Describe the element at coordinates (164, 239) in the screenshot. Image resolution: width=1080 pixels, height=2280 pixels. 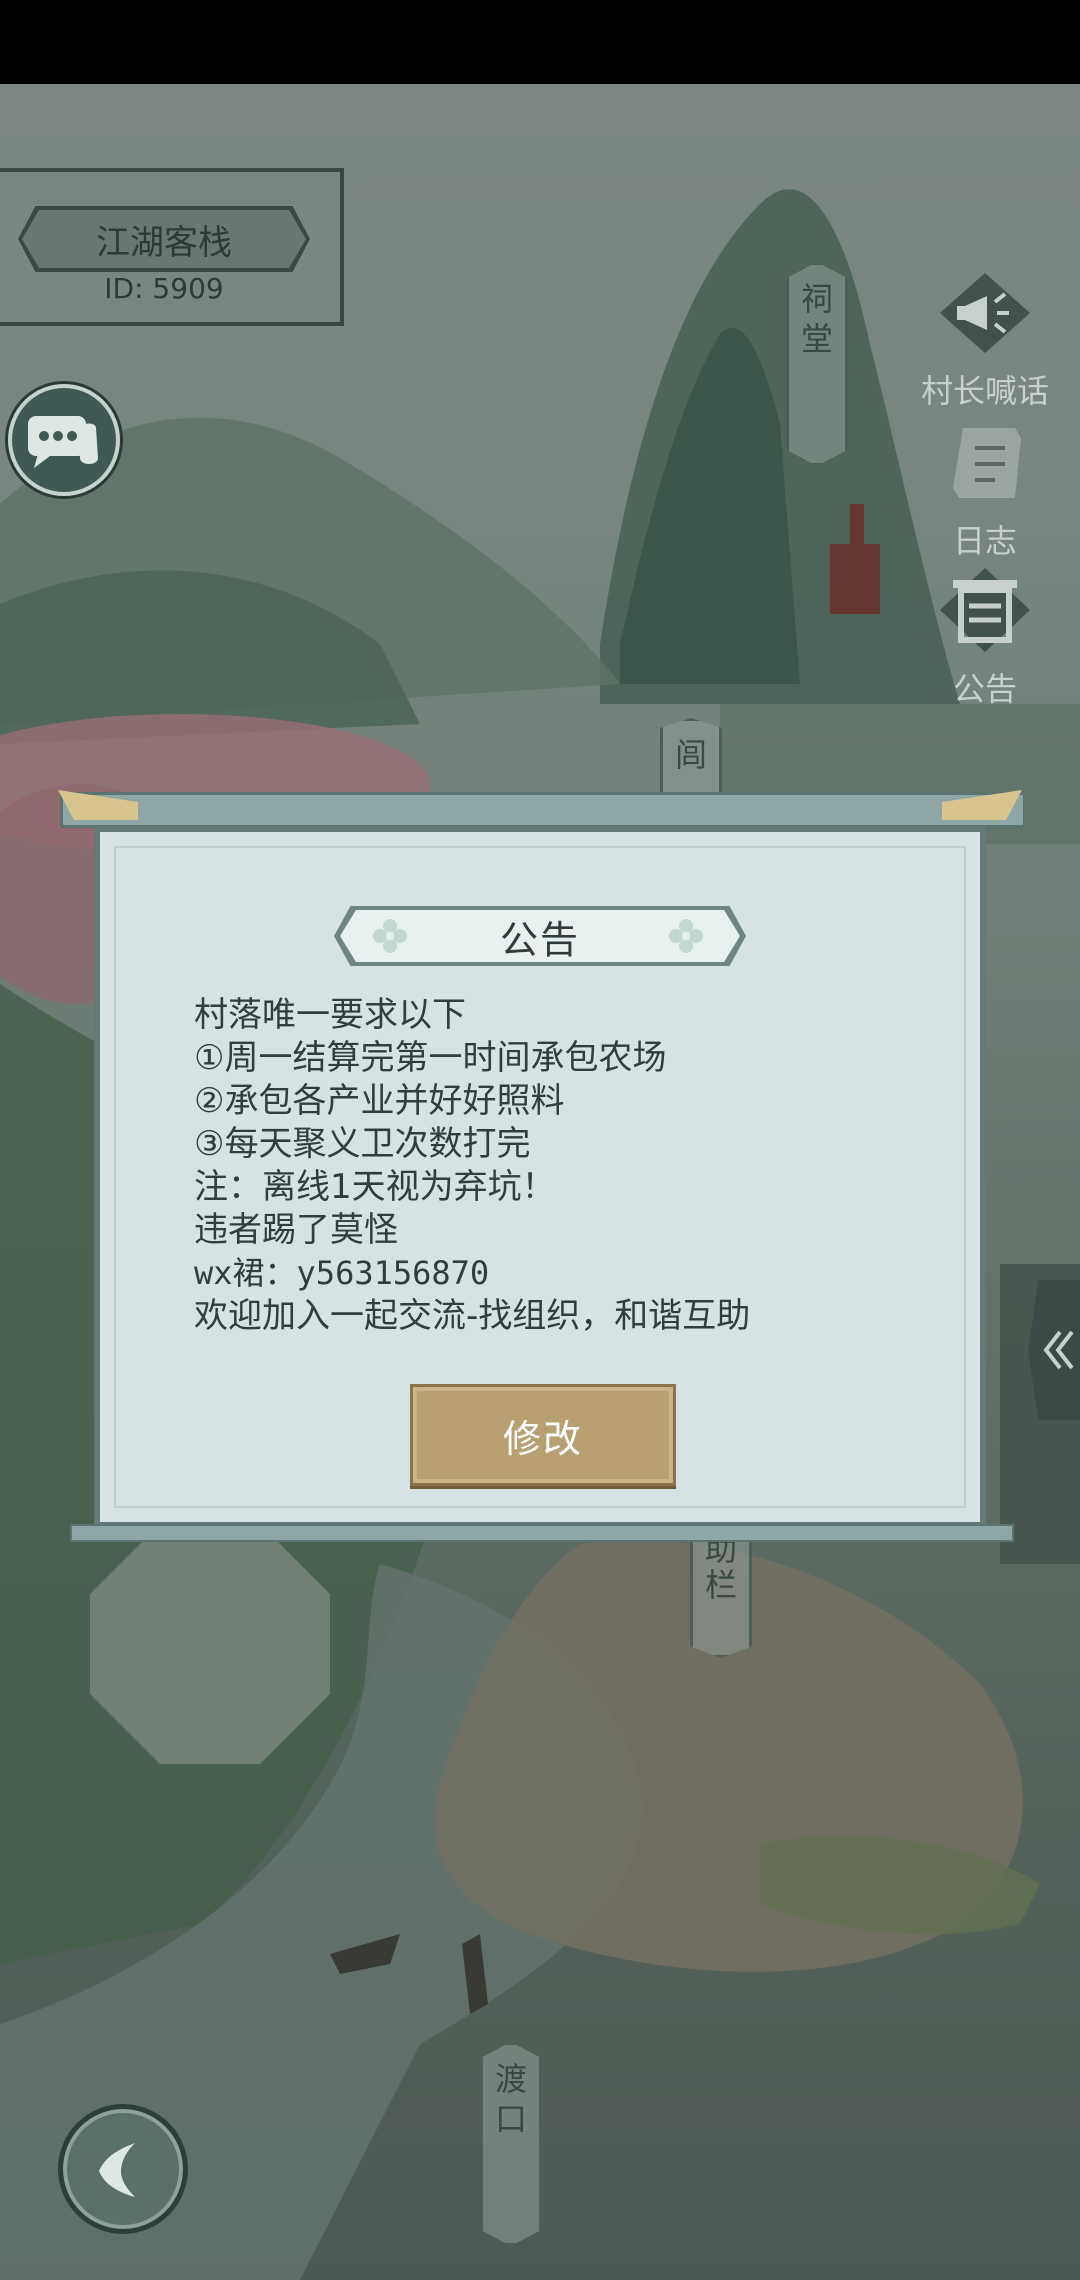
I see `village-name: 江湖客栈` at that location.